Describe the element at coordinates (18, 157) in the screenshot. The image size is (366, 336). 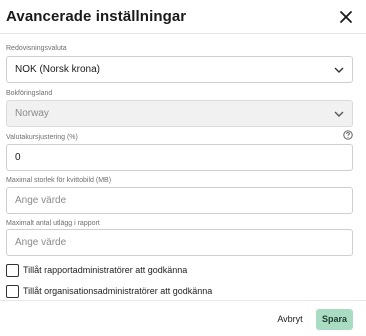
I see `exchange-adjustment-value: 0` at that location.